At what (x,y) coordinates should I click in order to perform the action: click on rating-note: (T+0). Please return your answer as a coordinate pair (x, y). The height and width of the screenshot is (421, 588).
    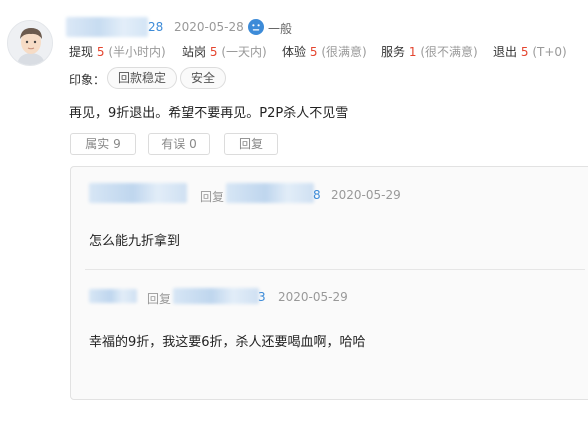
    Looking at the image, I should click on (549, 52).